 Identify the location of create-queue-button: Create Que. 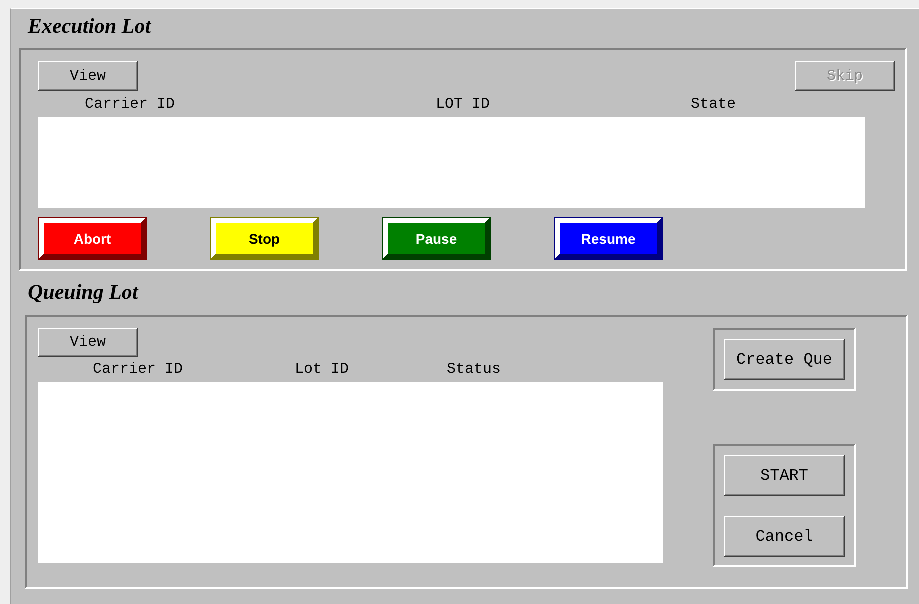
(784, 359).